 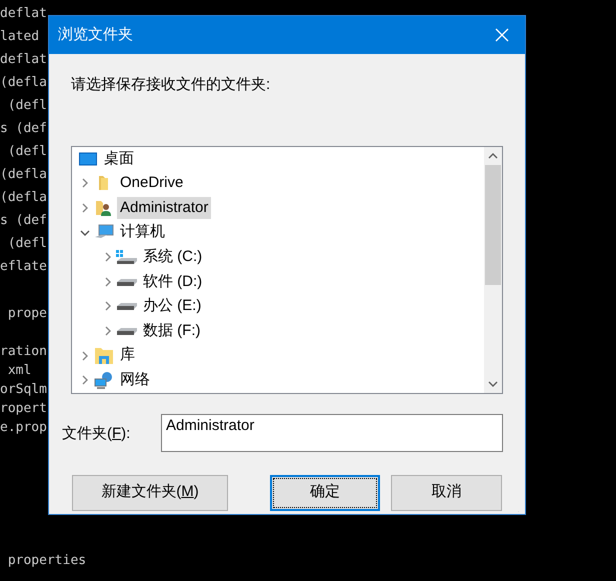 What do you see at coordinates (170, 85) in the screenshot?
I see `prompt-text: 请选择保存接收文件的文件夹:` at bounding box center [170, 85].